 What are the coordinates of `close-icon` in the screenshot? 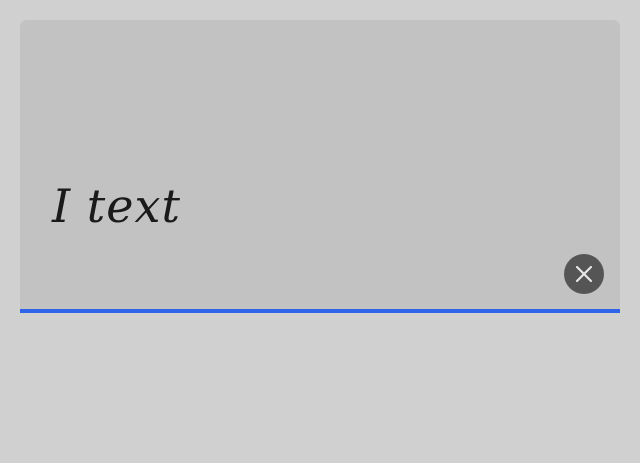 It's located at (584, 274).